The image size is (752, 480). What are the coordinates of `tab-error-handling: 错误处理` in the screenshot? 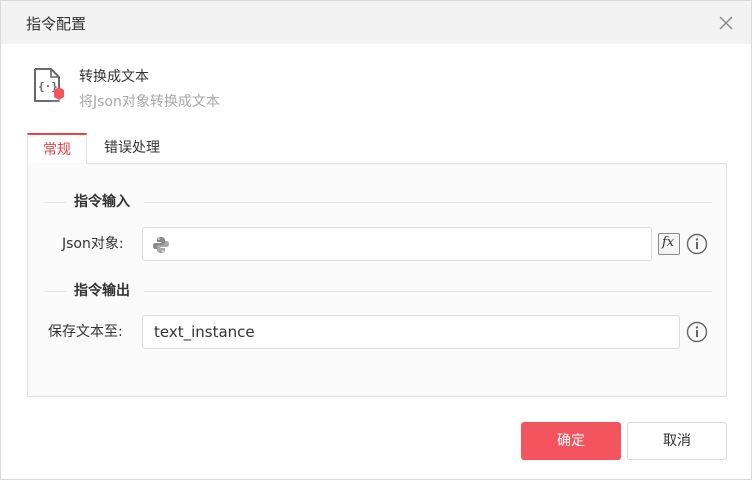 It's located at (132, 148).